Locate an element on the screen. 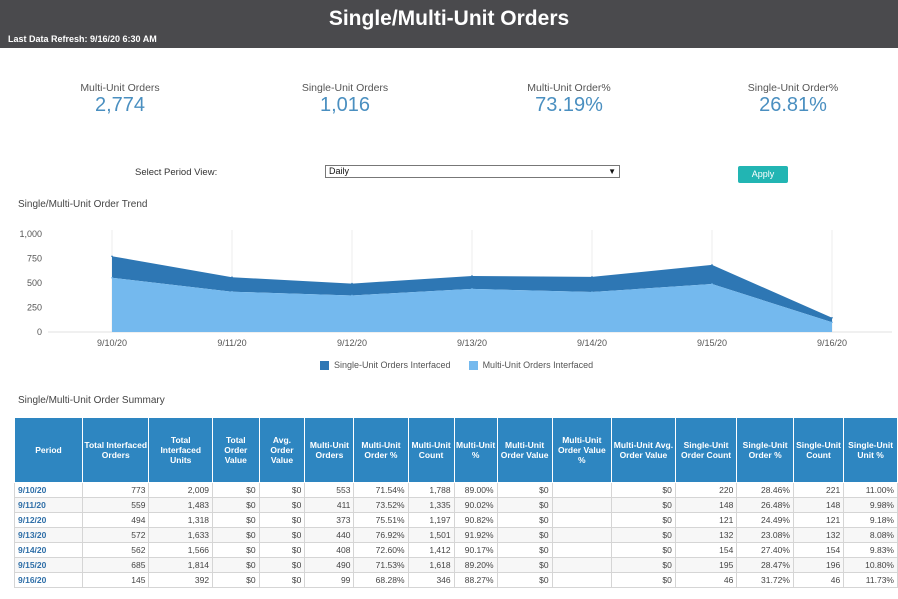  y-tick-label: 750 is located at coordinates (34, 259).